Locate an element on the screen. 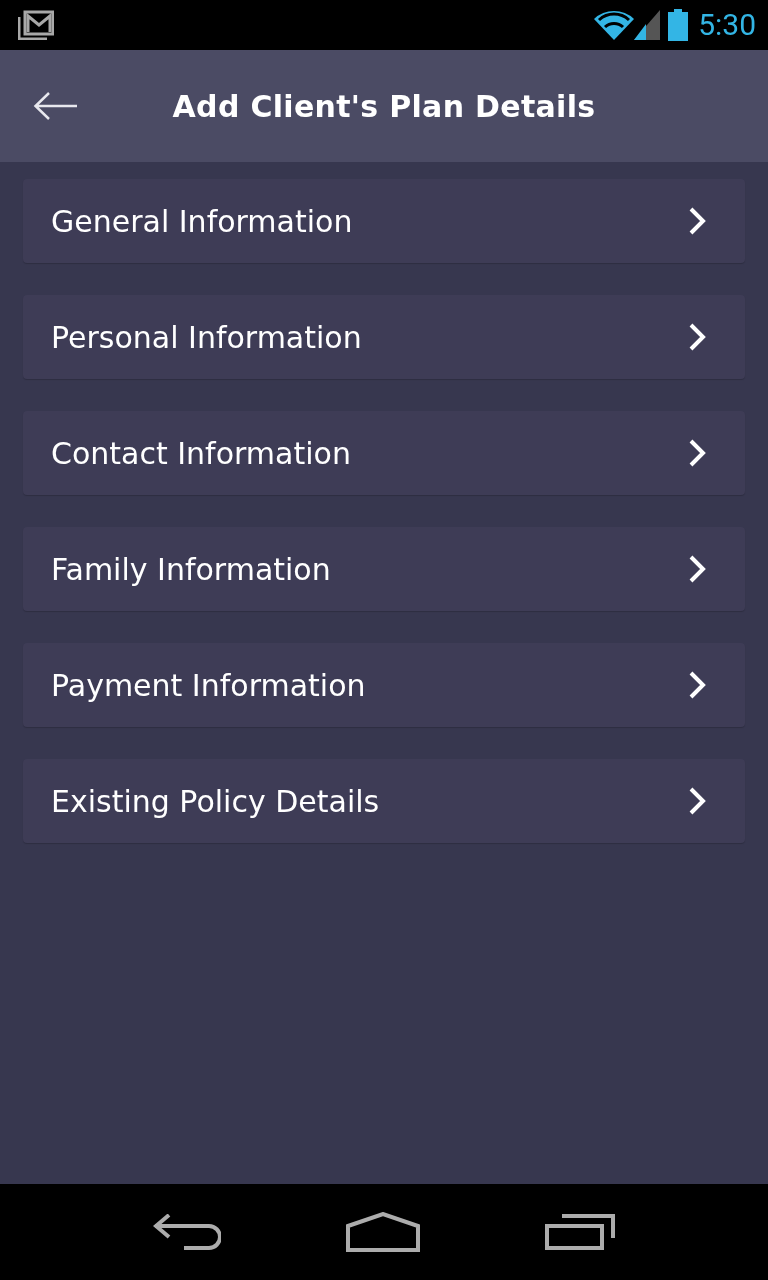  screen-title: Add Client's Plan Details is located at coordinates (384, 106).